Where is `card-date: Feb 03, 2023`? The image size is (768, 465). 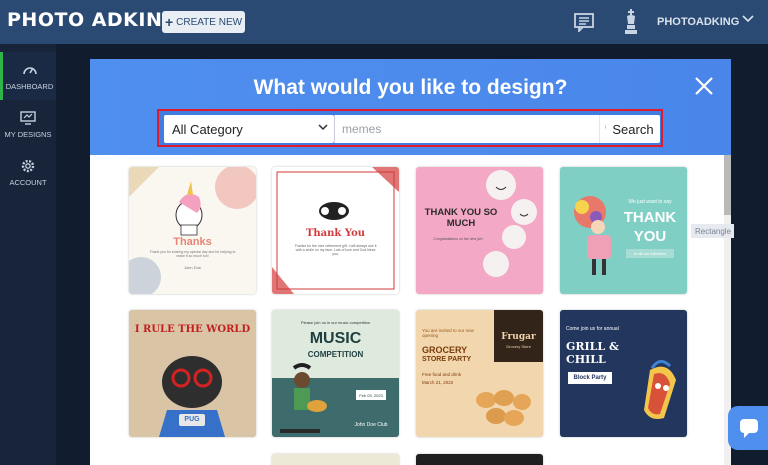 card-date: Feb 03, 2023 is located at coordinates (371, 395).